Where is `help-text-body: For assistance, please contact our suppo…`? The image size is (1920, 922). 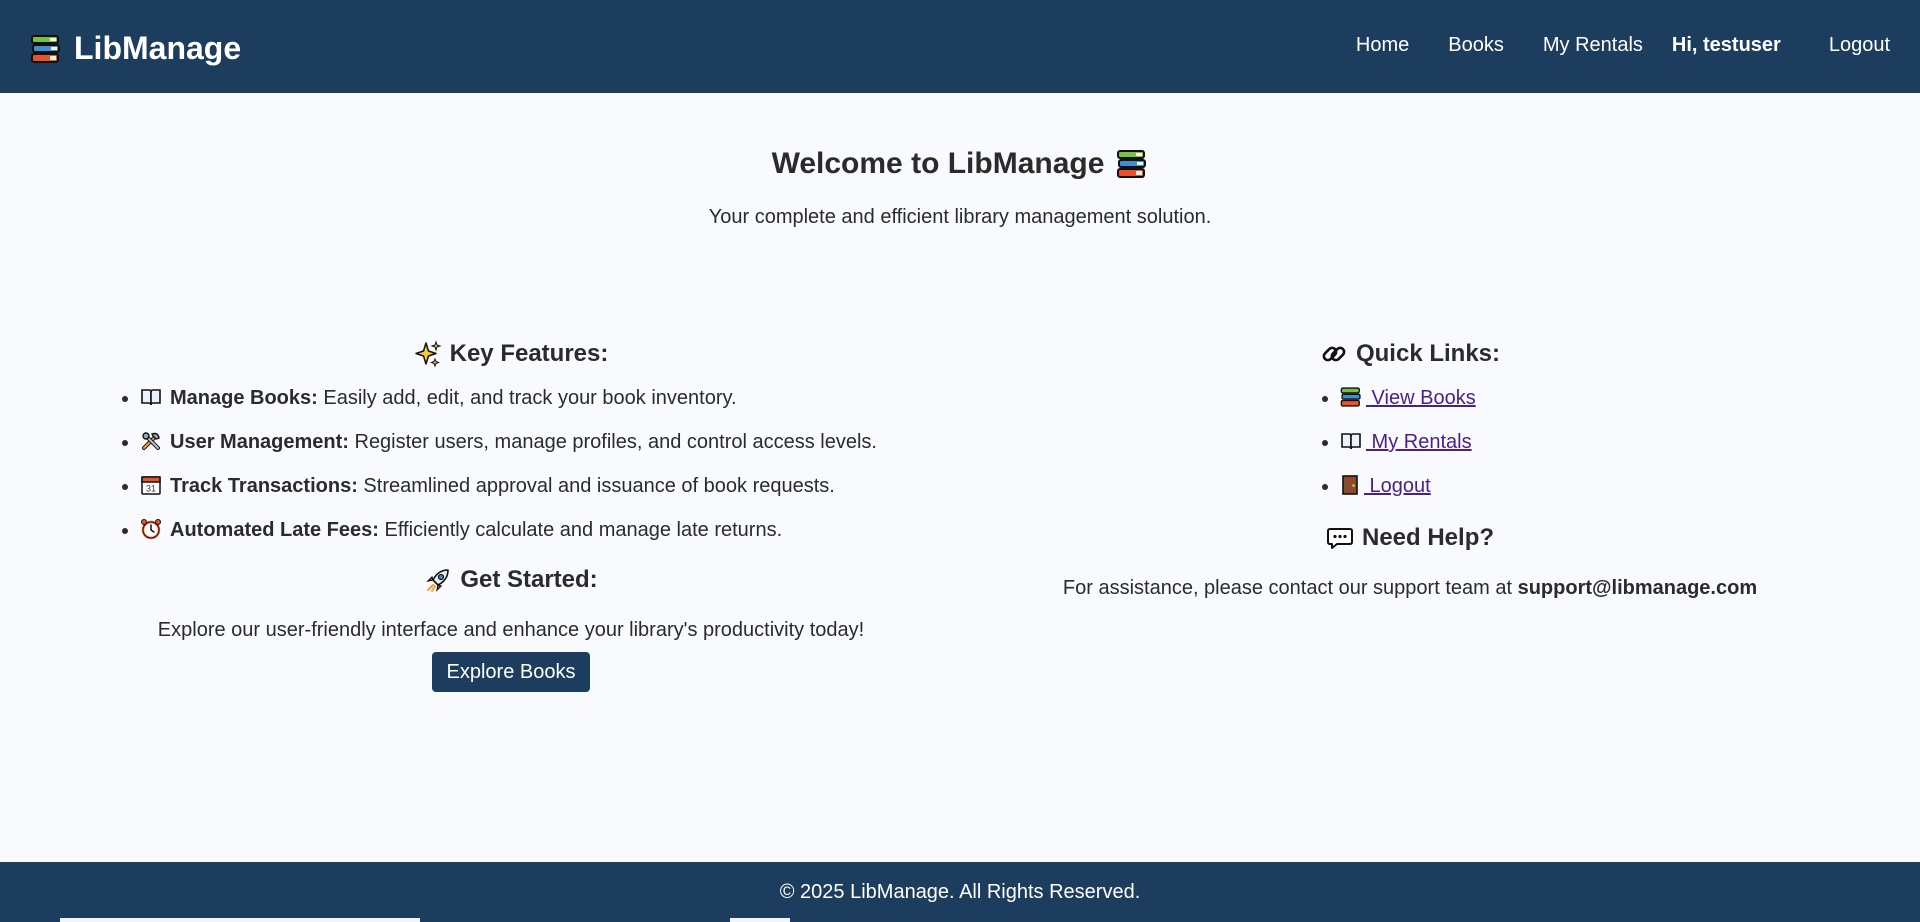
help-text-body: For assistance, please contact our suppo… is located at coordinates (1290, 588).